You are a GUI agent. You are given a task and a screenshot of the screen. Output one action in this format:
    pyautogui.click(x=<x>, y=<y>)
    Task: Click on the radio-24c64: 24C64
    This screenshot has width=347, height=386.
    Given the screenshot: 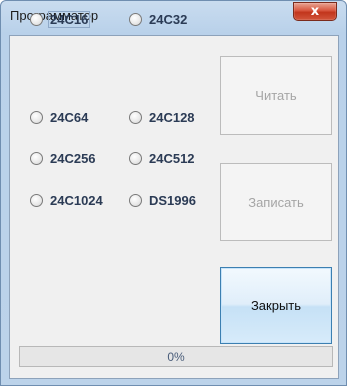 What is the action you would take?
    pyautogui.click(x=60, y=117)
    